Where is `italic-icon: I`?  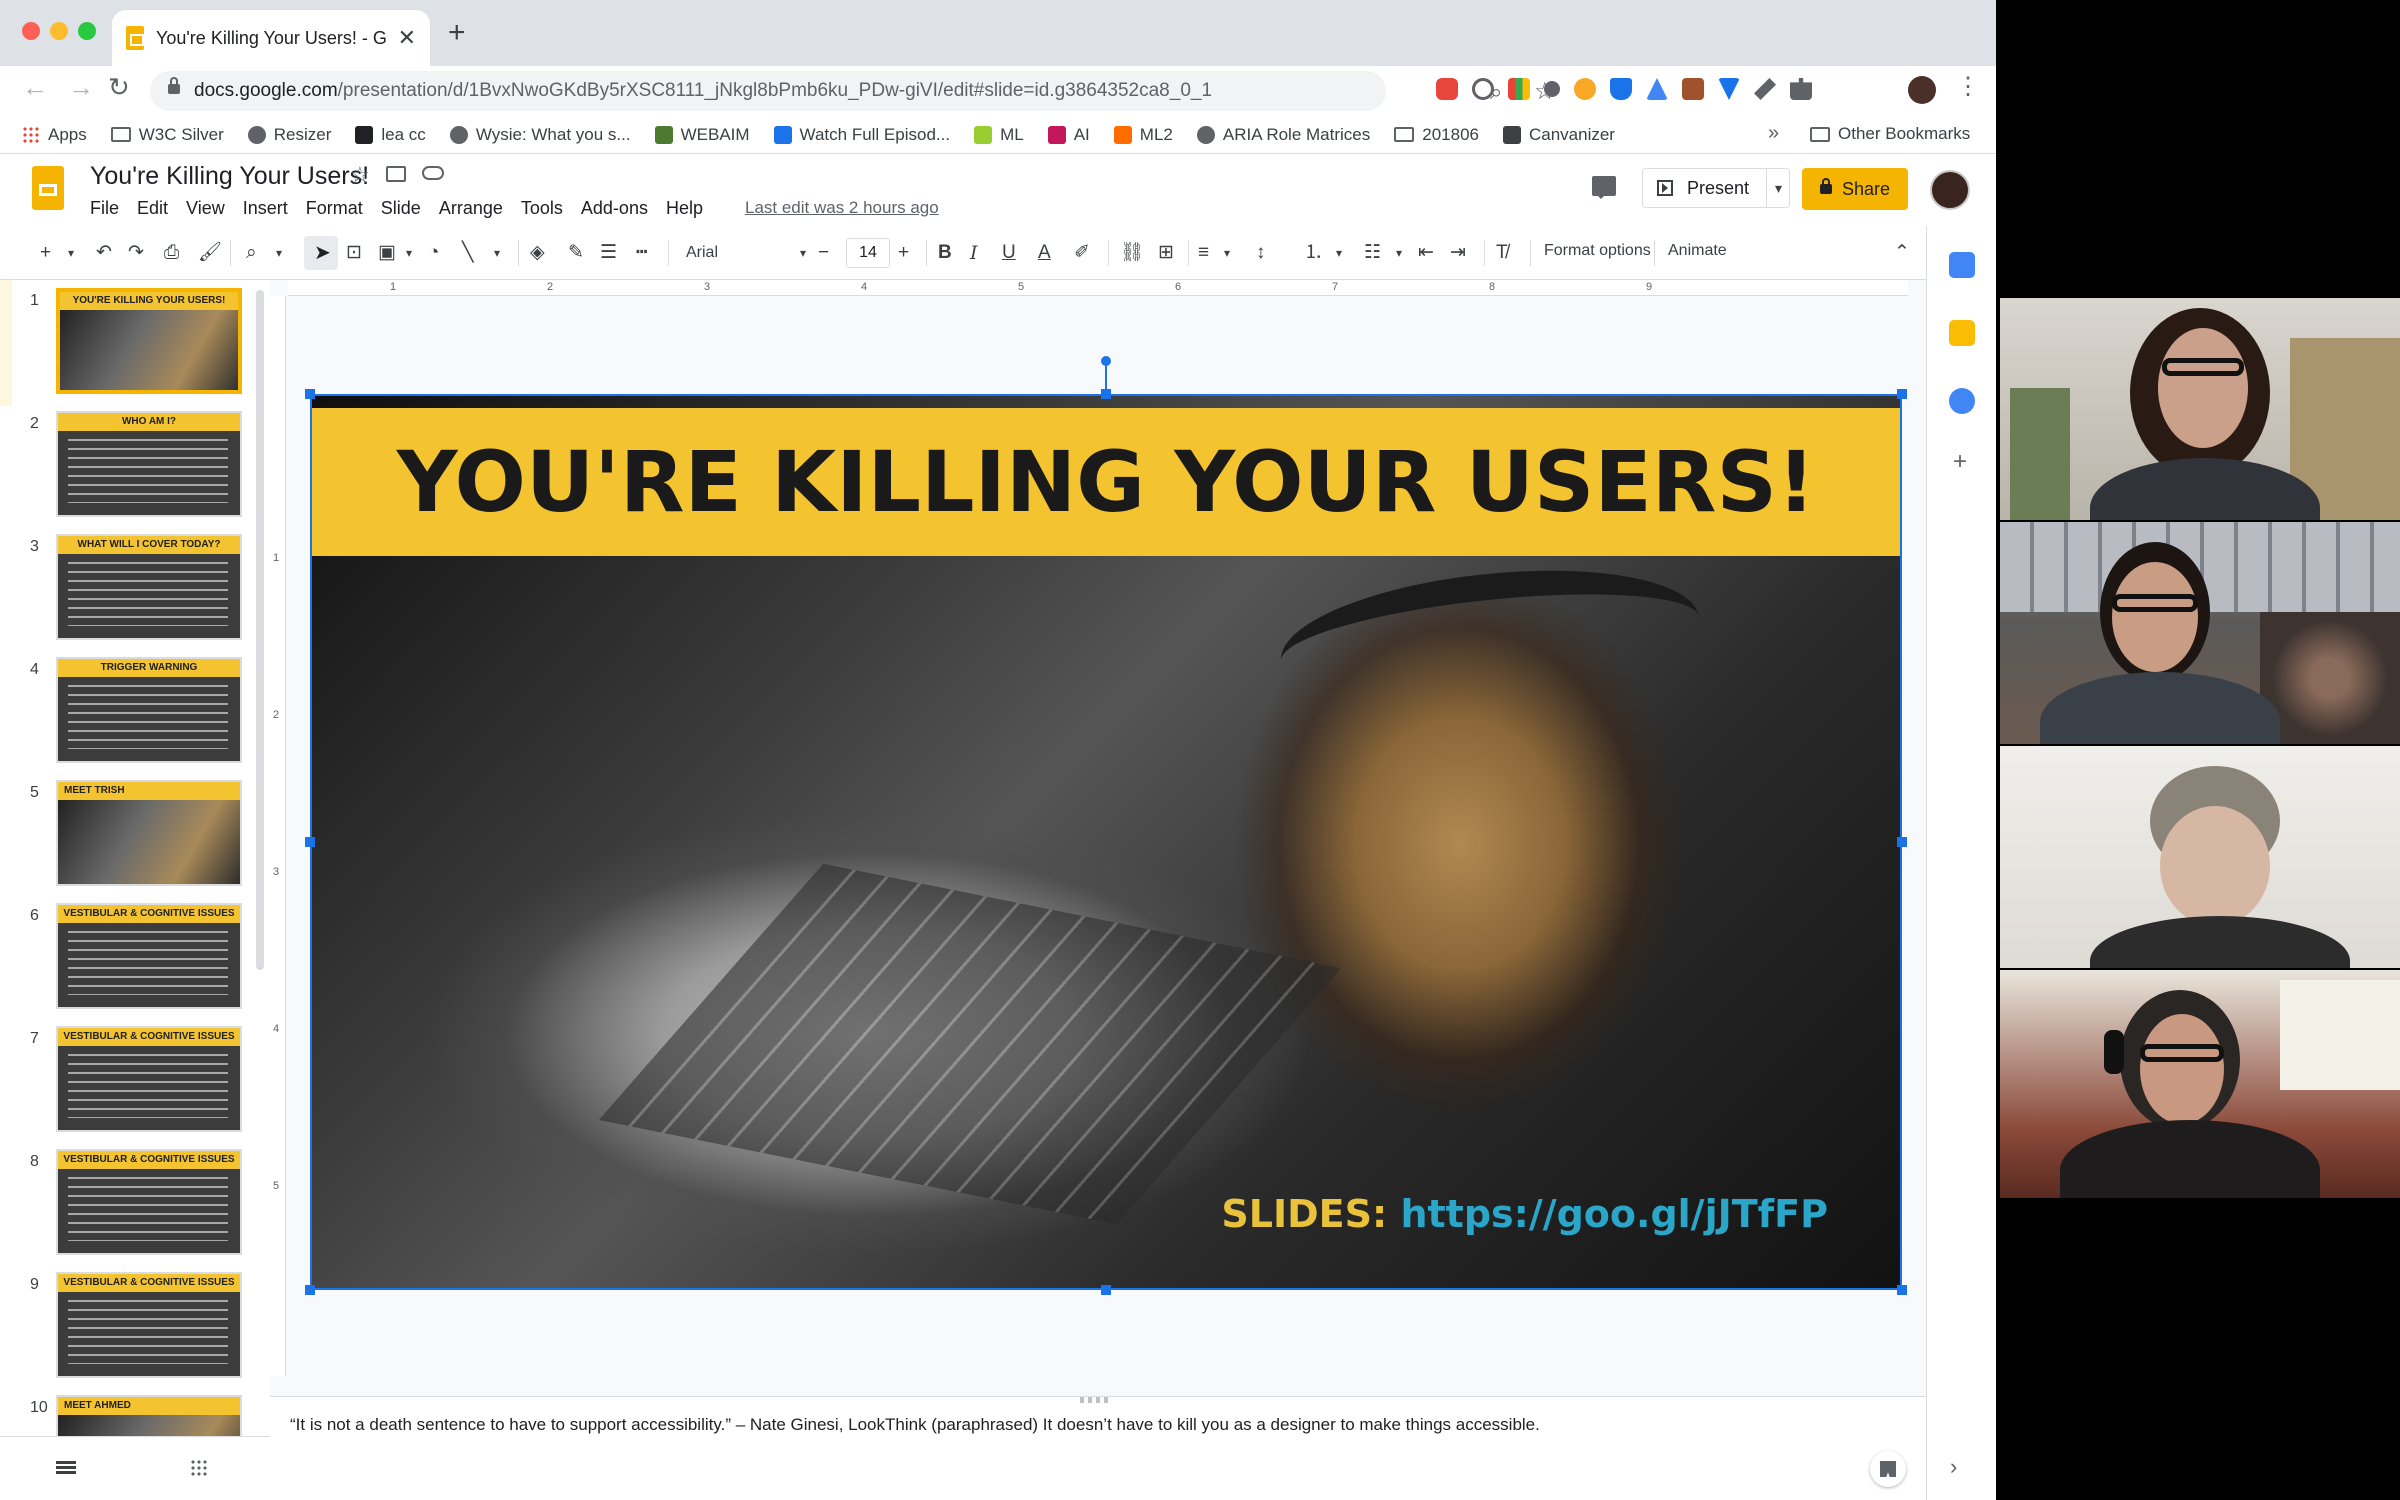 italic-icon: I is located at coordinates (974, 253).